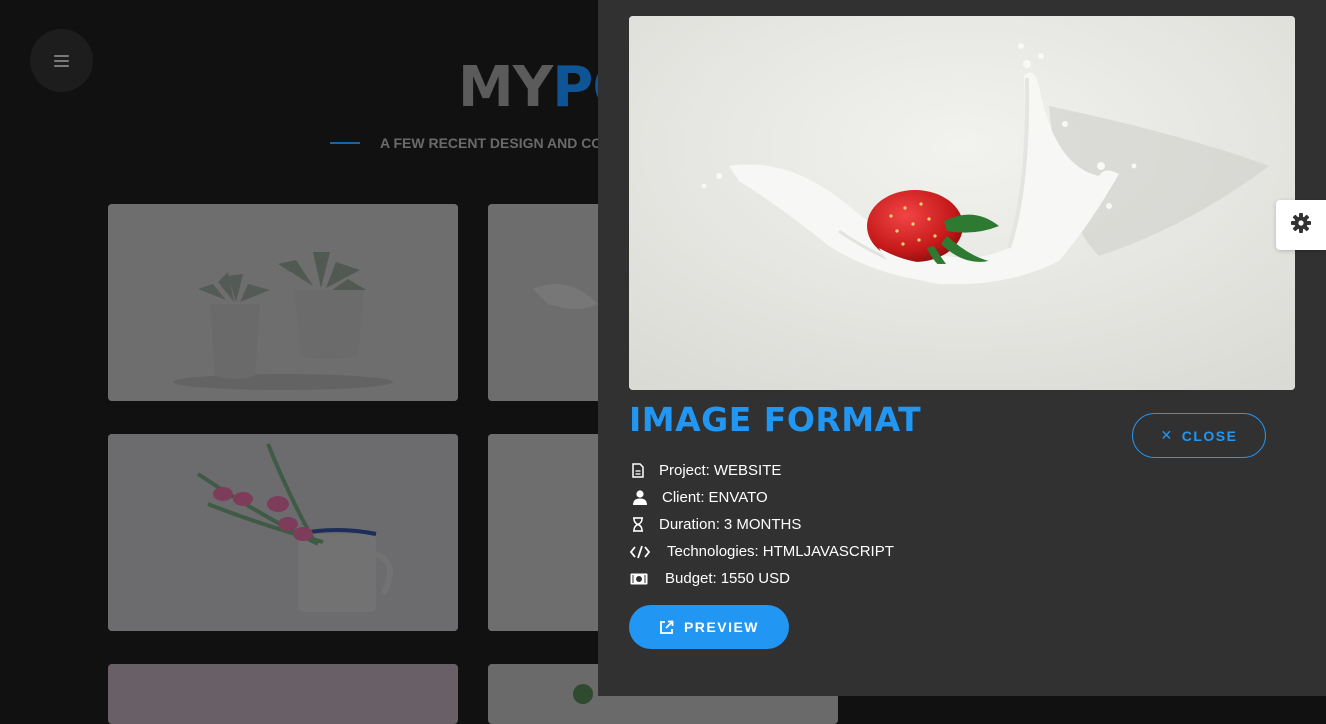  Describe the element at coordinates (640, 552) in the screenshot. I see `code-icon` at that location.